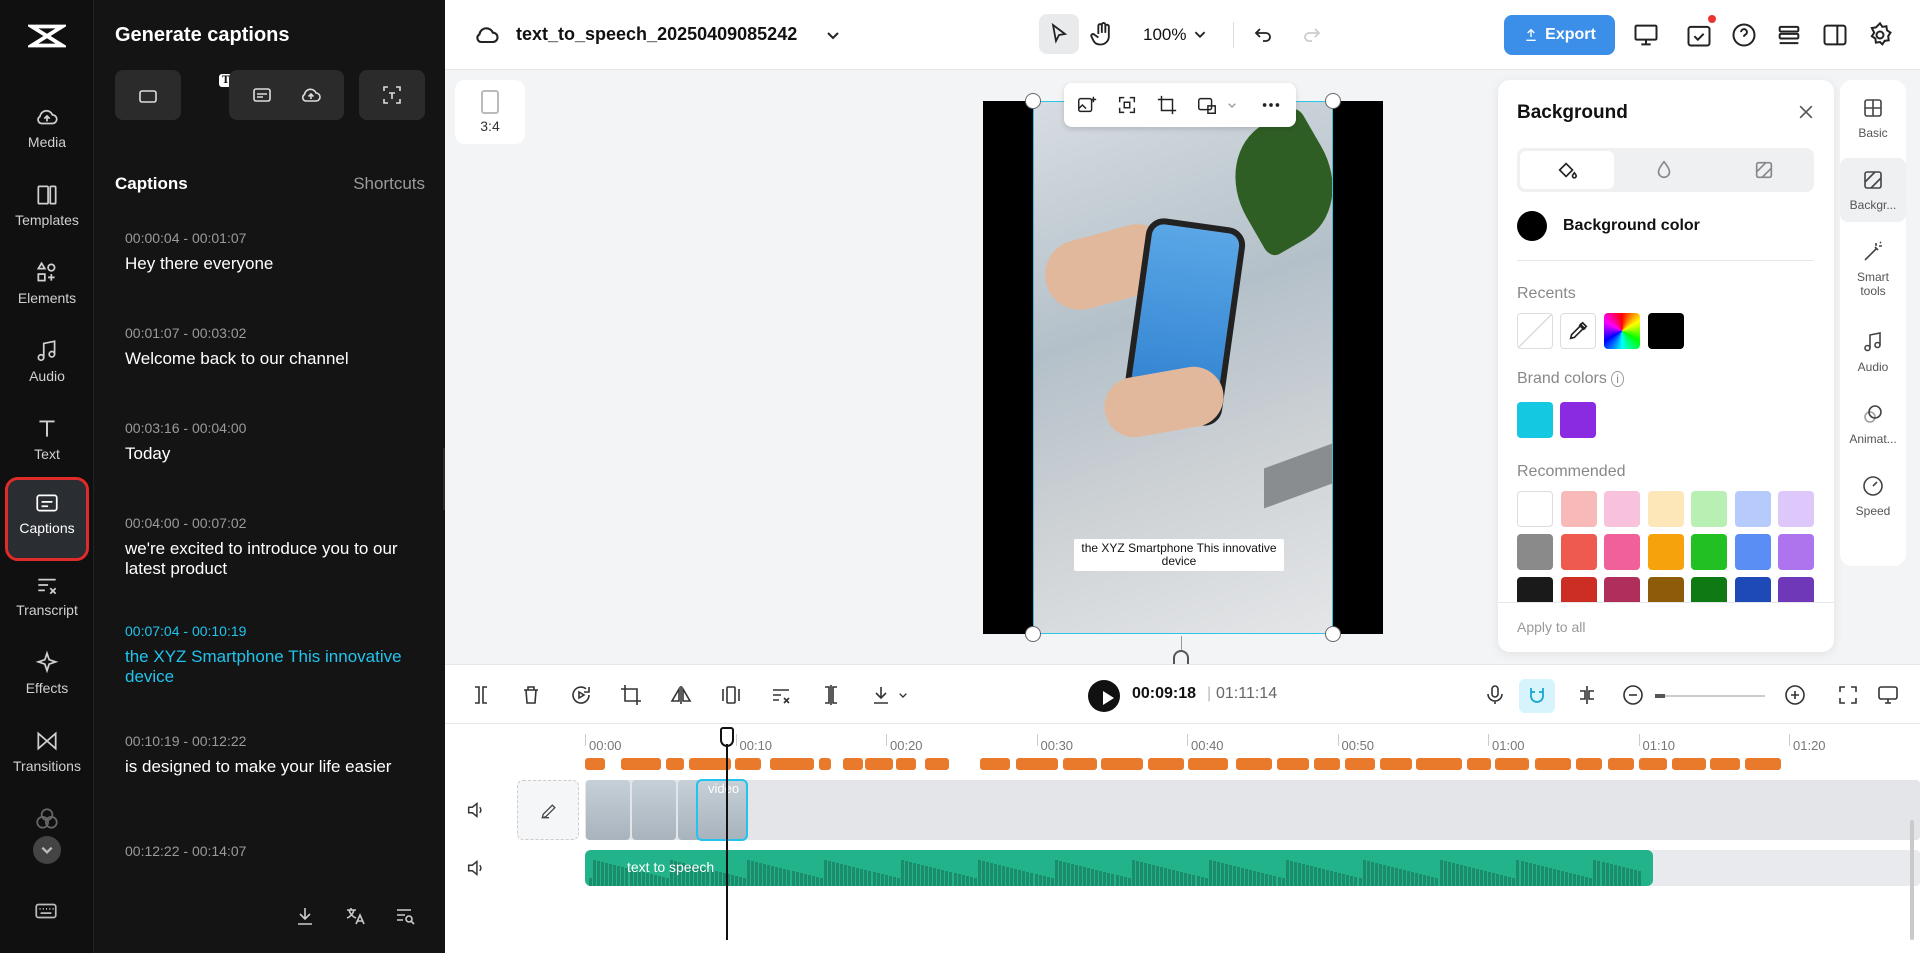 The height and width of the screenshot is (953, 1920). Describe the element at coordinates (476, 868) in the screenshot. I see `speaker-icon` at that location.